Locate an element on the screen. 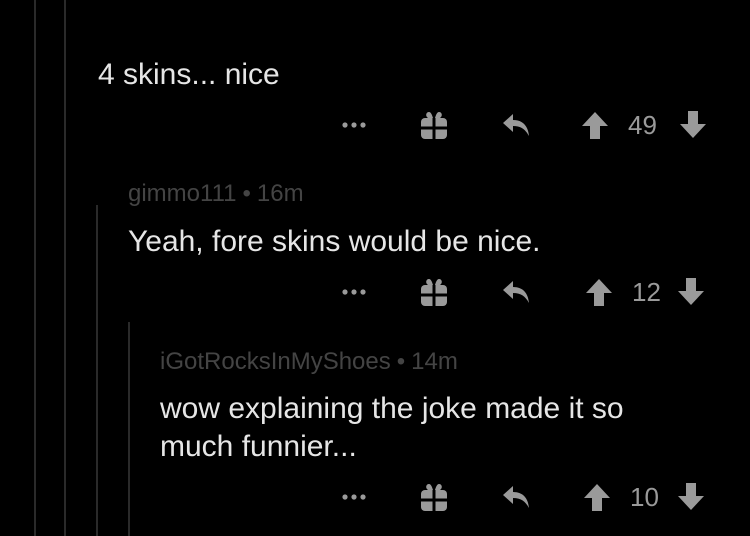 This screenshot has width=750, height=536. comment-actions: 12 is located at coordinates (536, 292).